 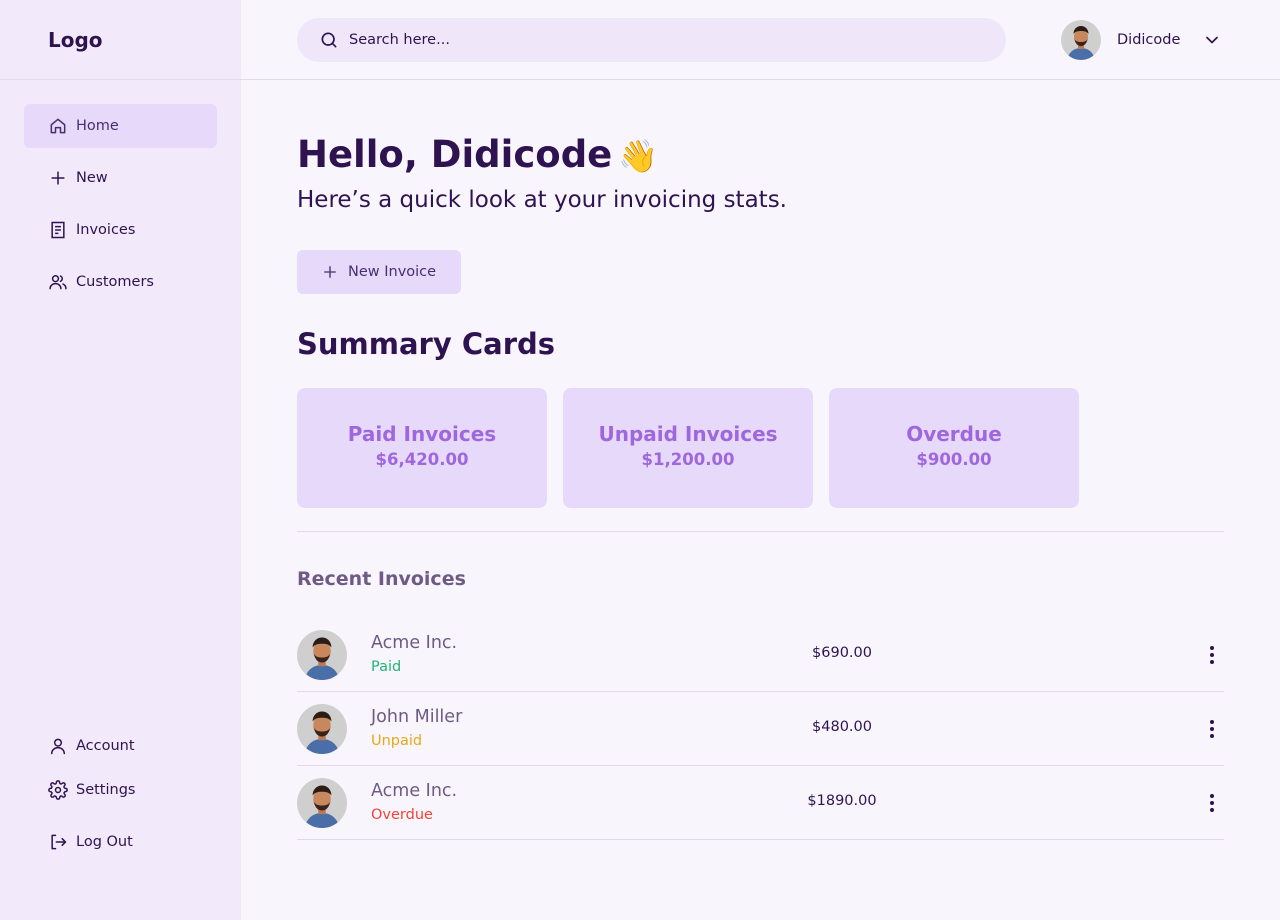 What do you see at coordinates (92, 178) in the screenshot?
I see `sidebar-item-label: New` at bounding box center [92, 178].